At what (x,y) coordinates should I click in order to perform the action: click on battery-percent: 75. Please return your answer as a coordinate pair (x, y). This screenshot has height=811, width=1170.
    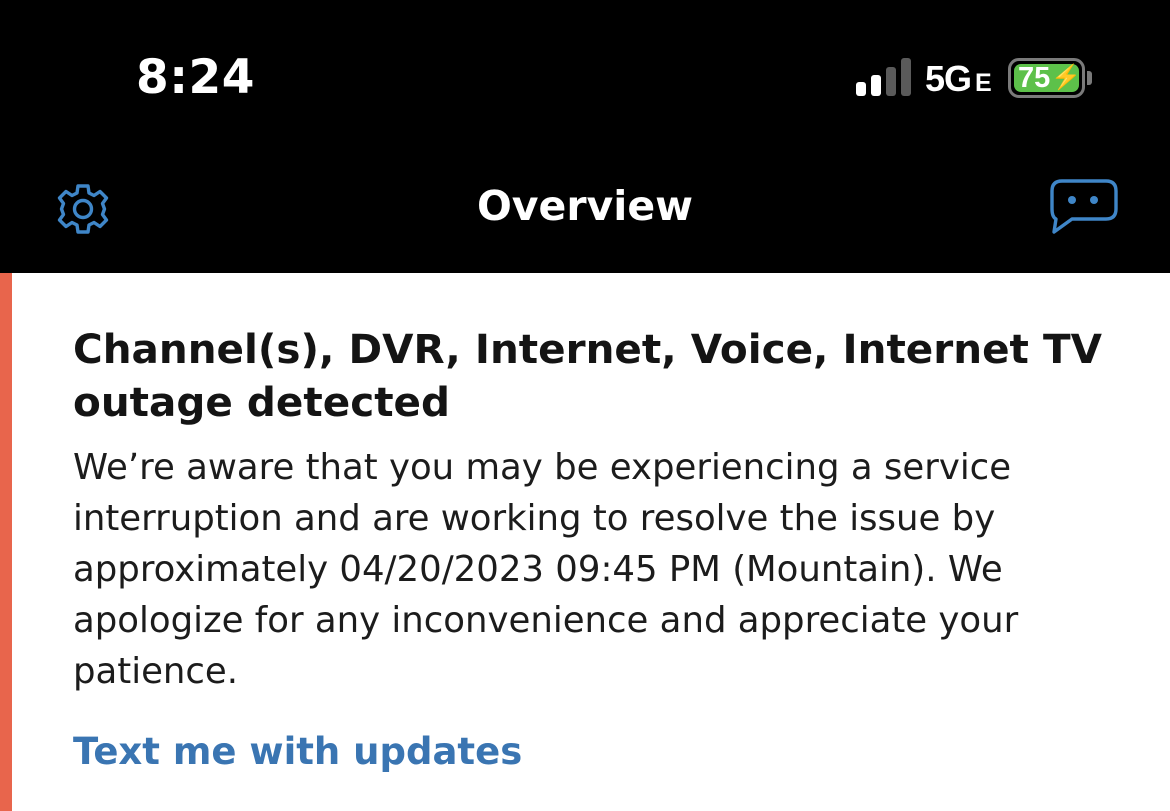
    Looking at the image, I should click on (1034, 78).